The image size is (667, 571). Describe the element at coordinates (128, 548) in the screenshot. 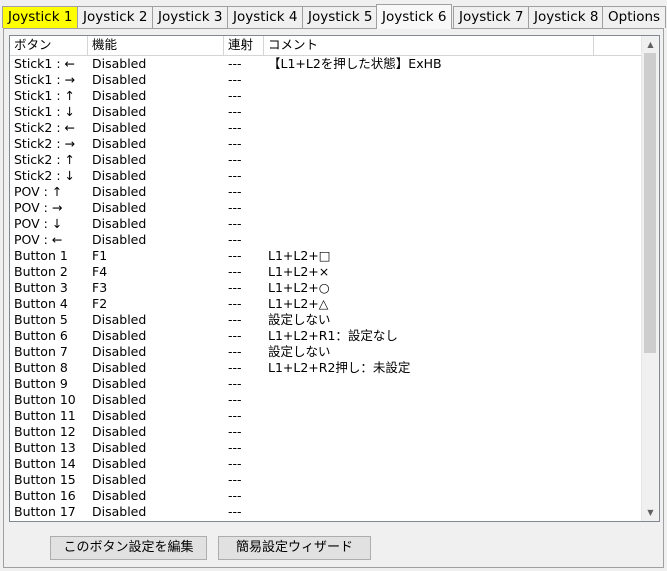

I see `edit-button-setting-button: このボタン設定を編集` at that location.